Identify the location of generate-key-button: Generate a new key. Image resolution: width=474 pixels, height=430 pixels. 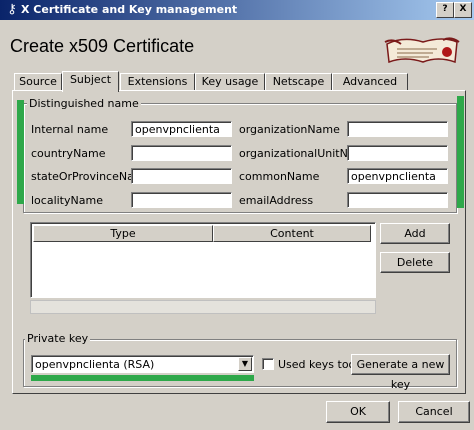
(400, 372).